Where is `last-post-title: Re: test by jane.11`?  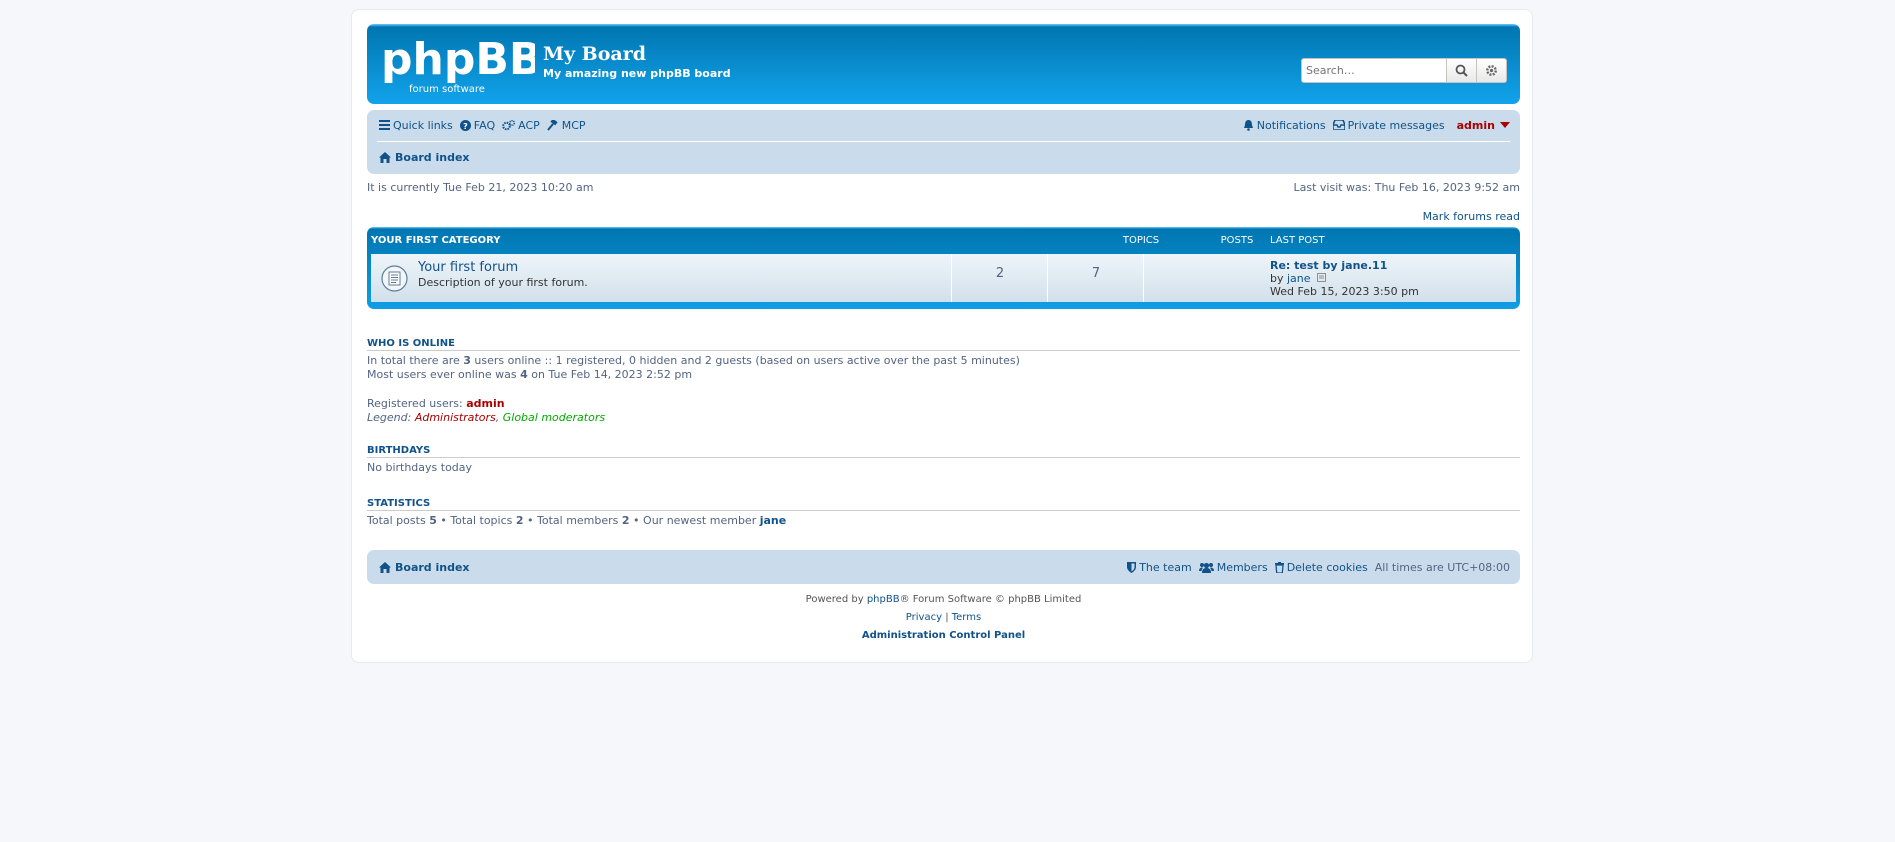 last-post-title: Re: test by jane.11 is located at coordinates (1329, 265).